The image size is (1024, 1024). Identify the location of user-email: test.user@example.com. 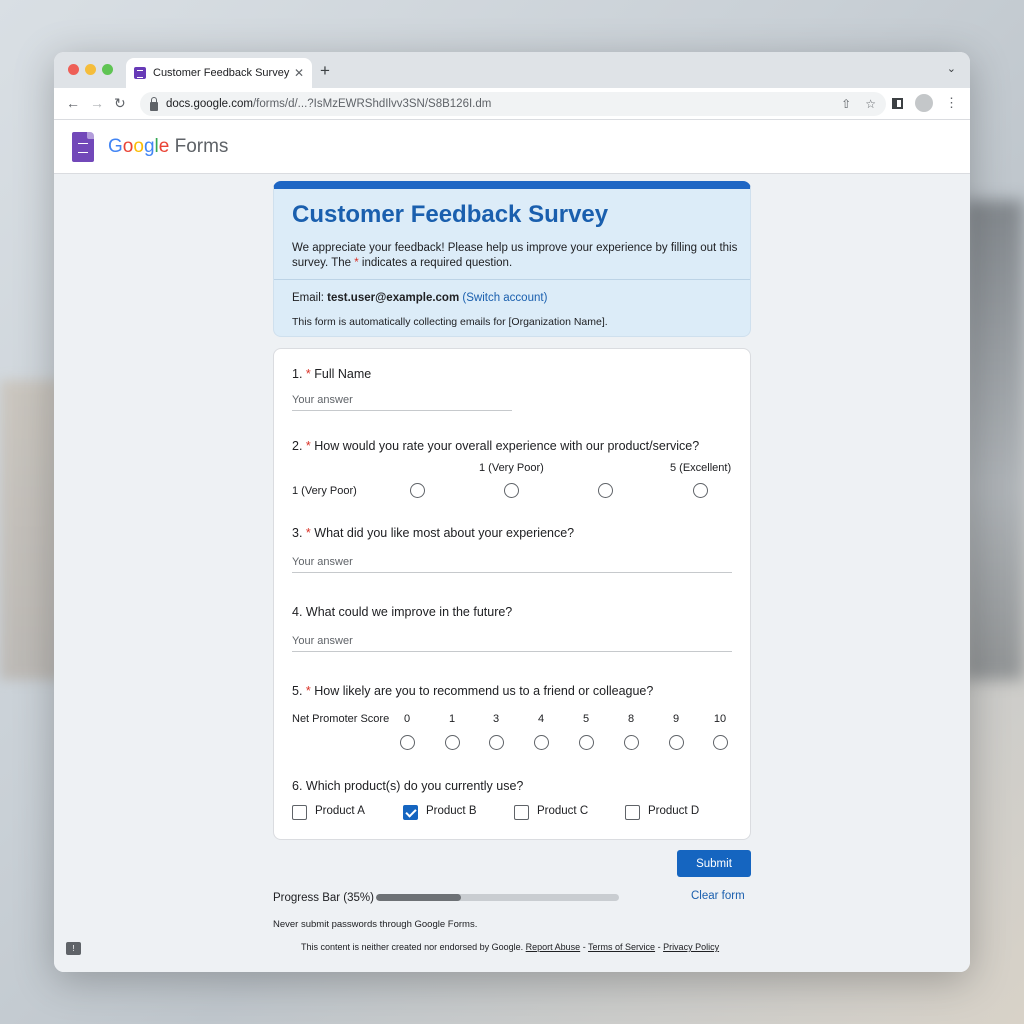
(393, 298).